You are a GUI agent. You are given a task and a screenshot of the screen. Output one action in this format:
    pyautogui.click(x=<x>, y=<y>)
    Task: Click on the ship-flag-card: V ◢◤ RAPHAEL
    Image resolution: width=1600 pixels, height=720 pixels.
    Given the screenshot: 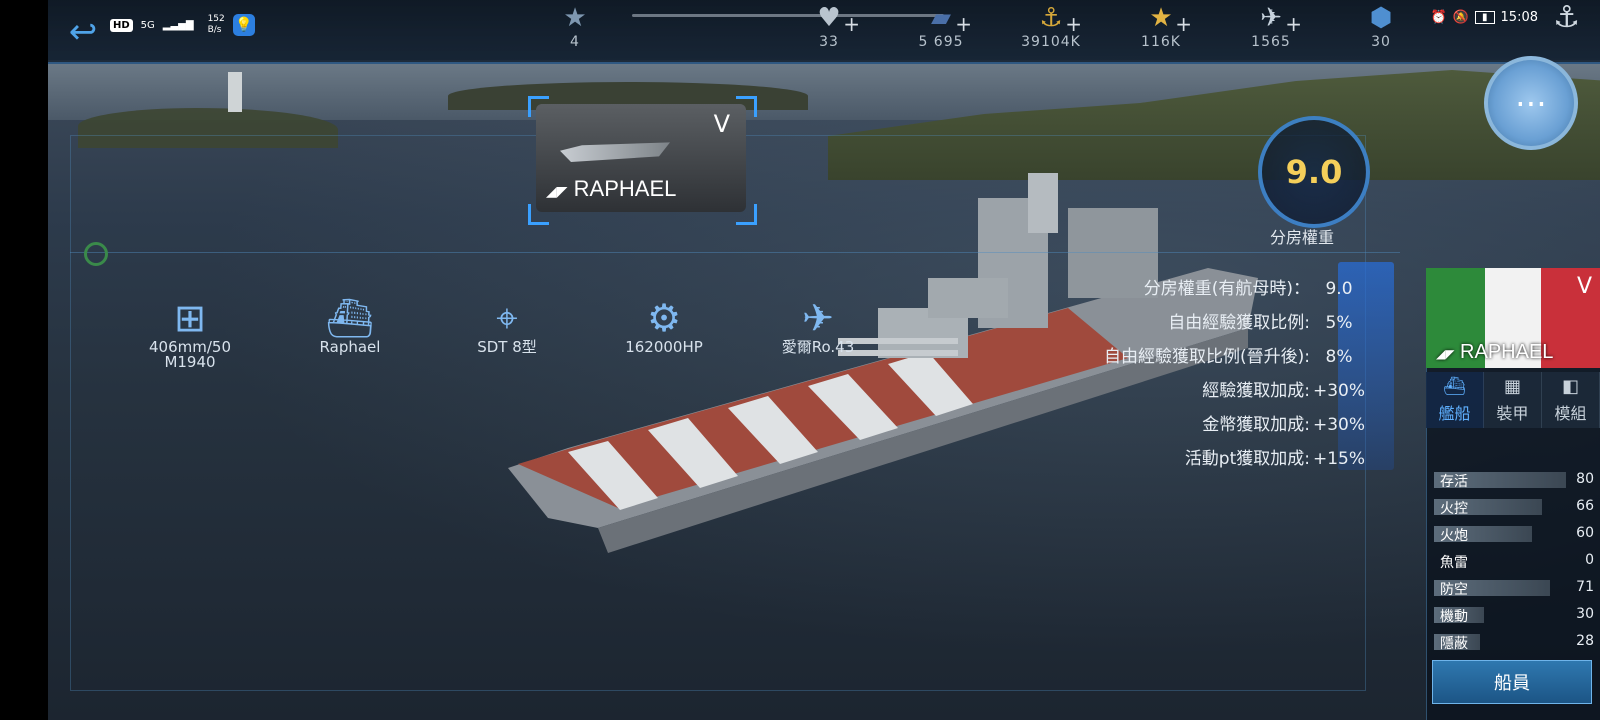 What is the action you would take?
    pyautogui.click(x=1513, y=318)
    